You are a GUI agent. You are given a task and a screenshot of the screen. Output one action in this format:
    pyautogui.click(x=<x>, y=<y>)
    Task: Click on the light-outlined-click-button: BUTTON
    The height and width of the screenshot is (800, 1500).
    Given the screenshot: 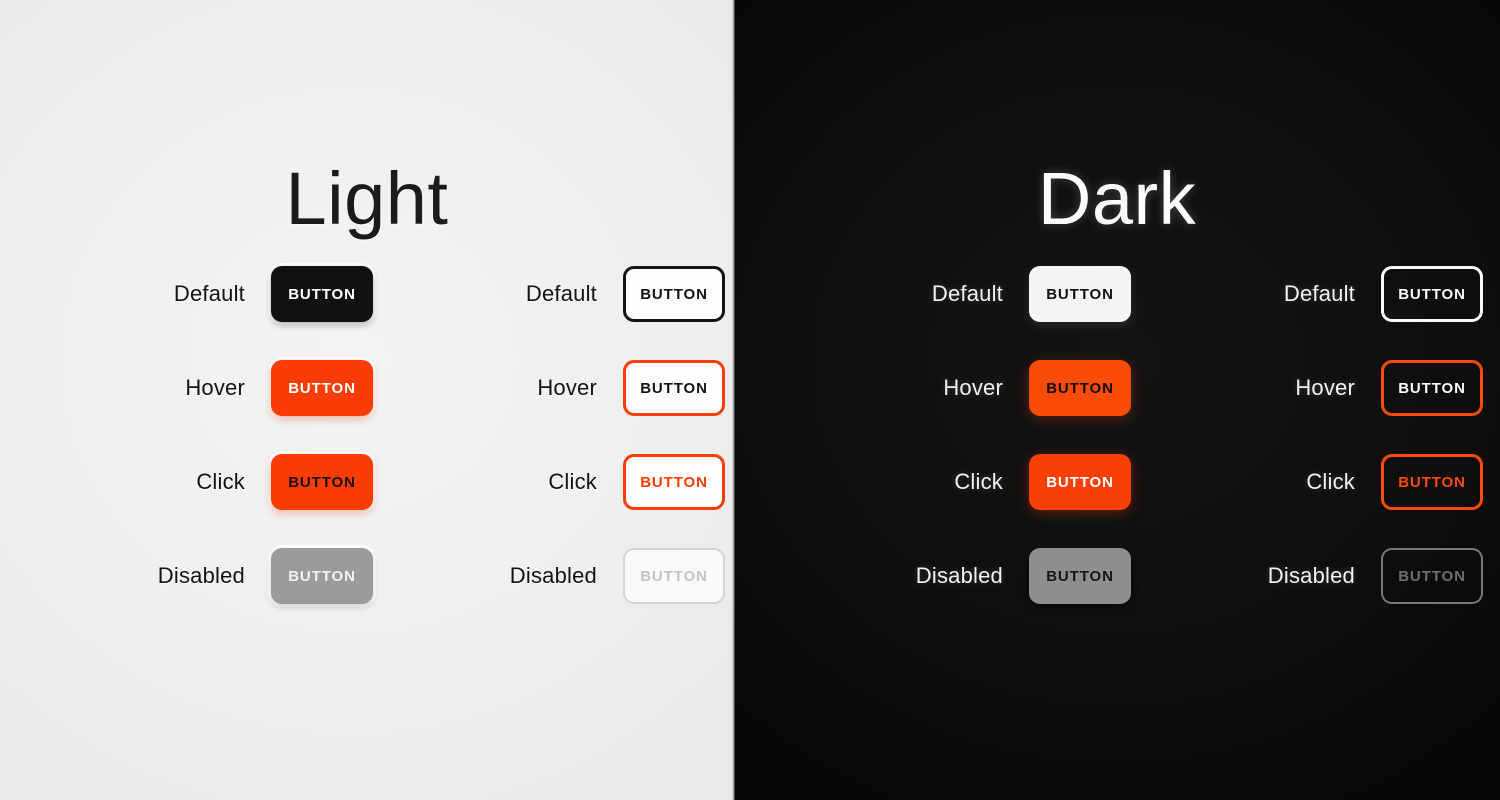 What is the action you would take?
    pyautogui.click(x=674, y=482)
    